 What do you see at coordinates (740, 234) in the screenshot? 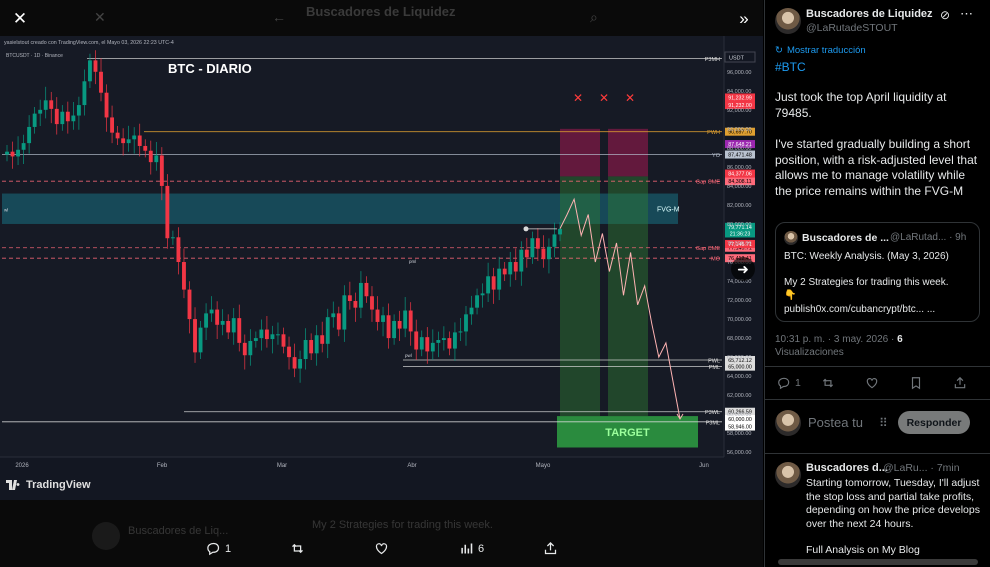
I see `price-tag-text: 21:36:23` at bounding box center [740, 234].